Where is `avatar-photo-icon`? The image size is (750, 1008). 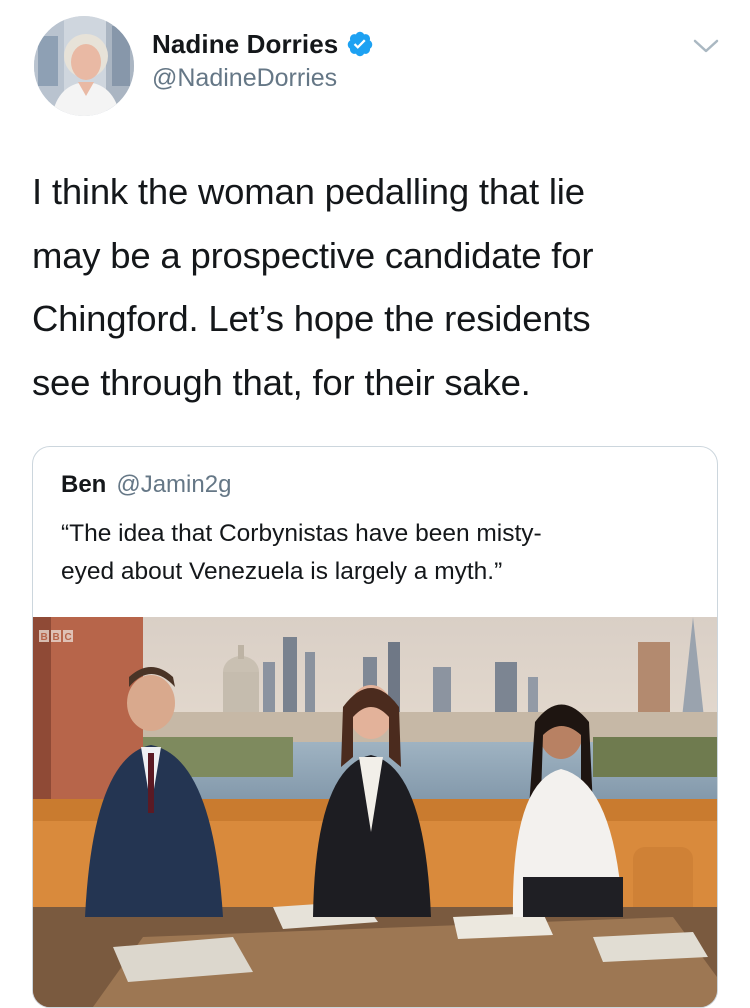 avatar-photo-icon is located at coordinates (84, 66).